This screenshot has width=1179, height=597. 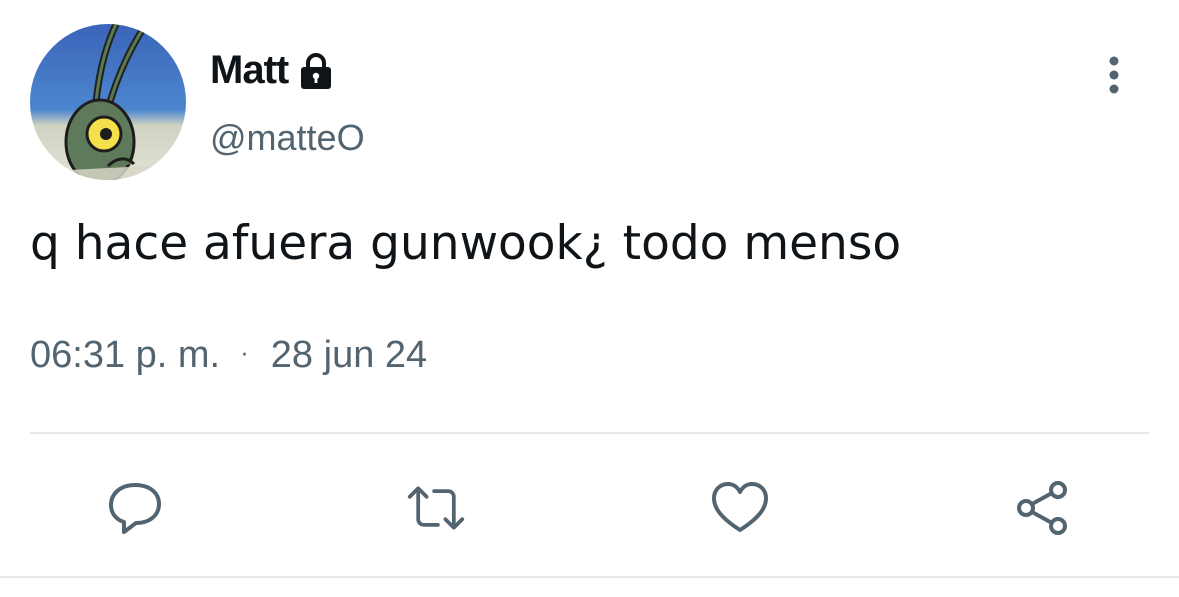 I want to click on reply-icon, so click(x=135, y=508).